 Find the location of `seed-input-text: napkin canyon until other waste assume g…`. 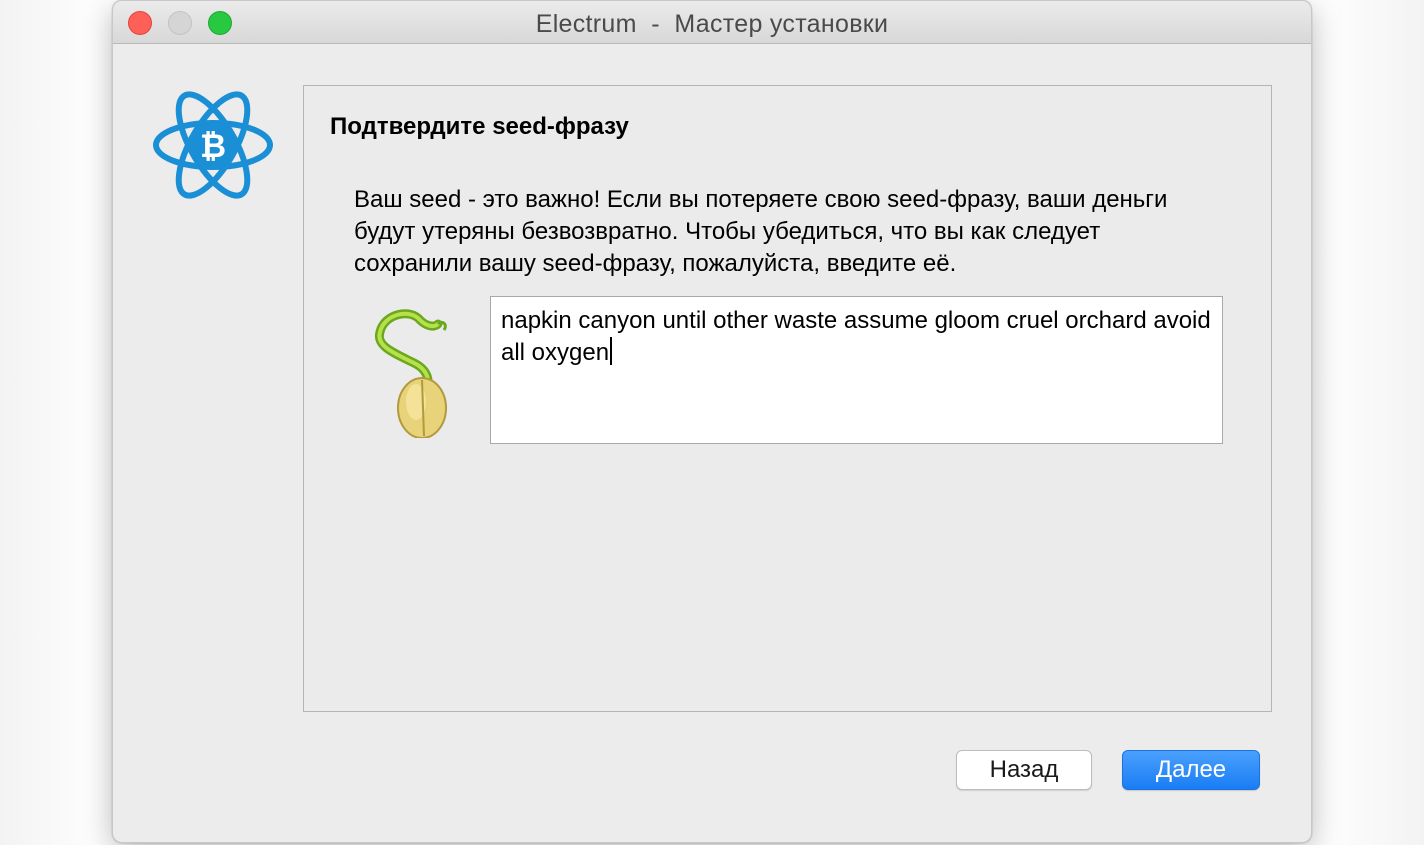

seed-input-text: napkin canyon until other waste assume g… is located at coordinates (856, 336).